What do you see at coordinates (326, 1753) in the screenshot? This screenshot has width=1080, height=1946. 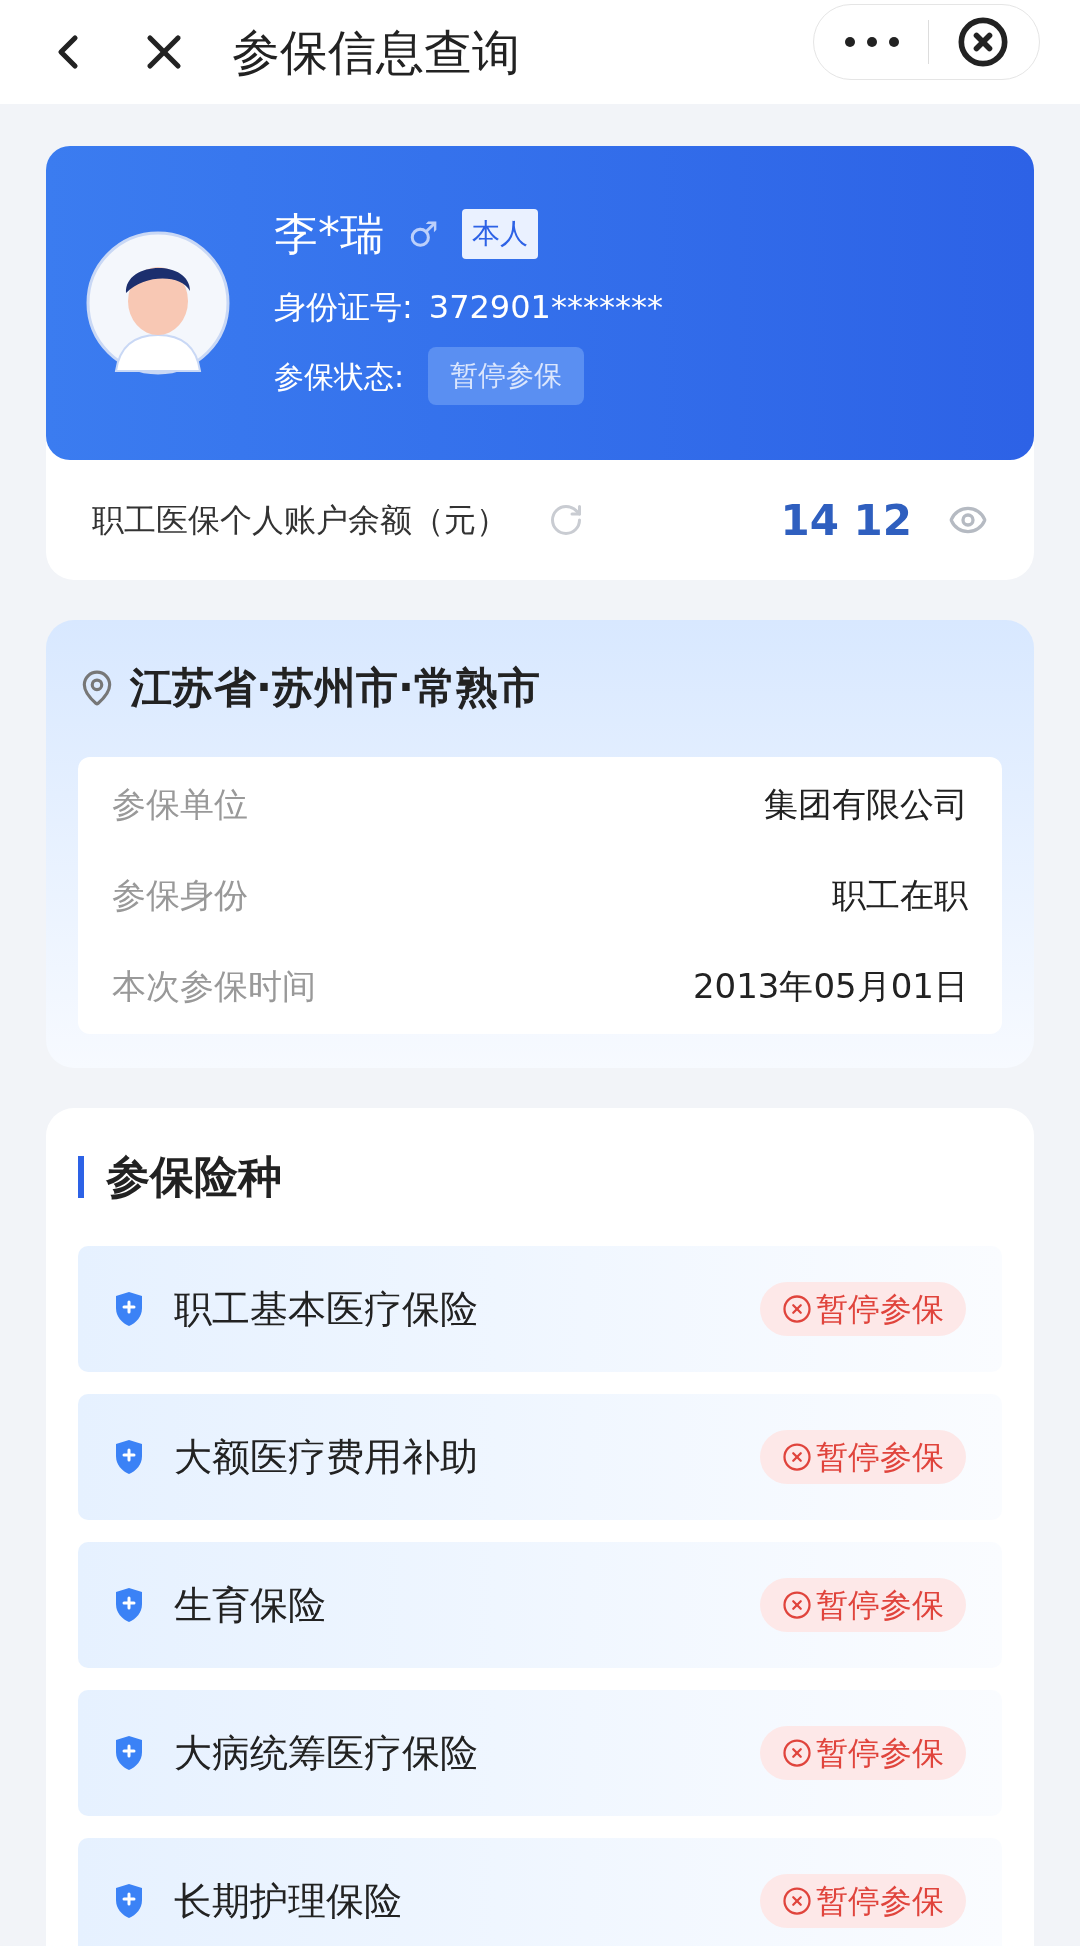 I see `insurance-name: 大病统筹医疗保险` at bounding box center [326, 1753].